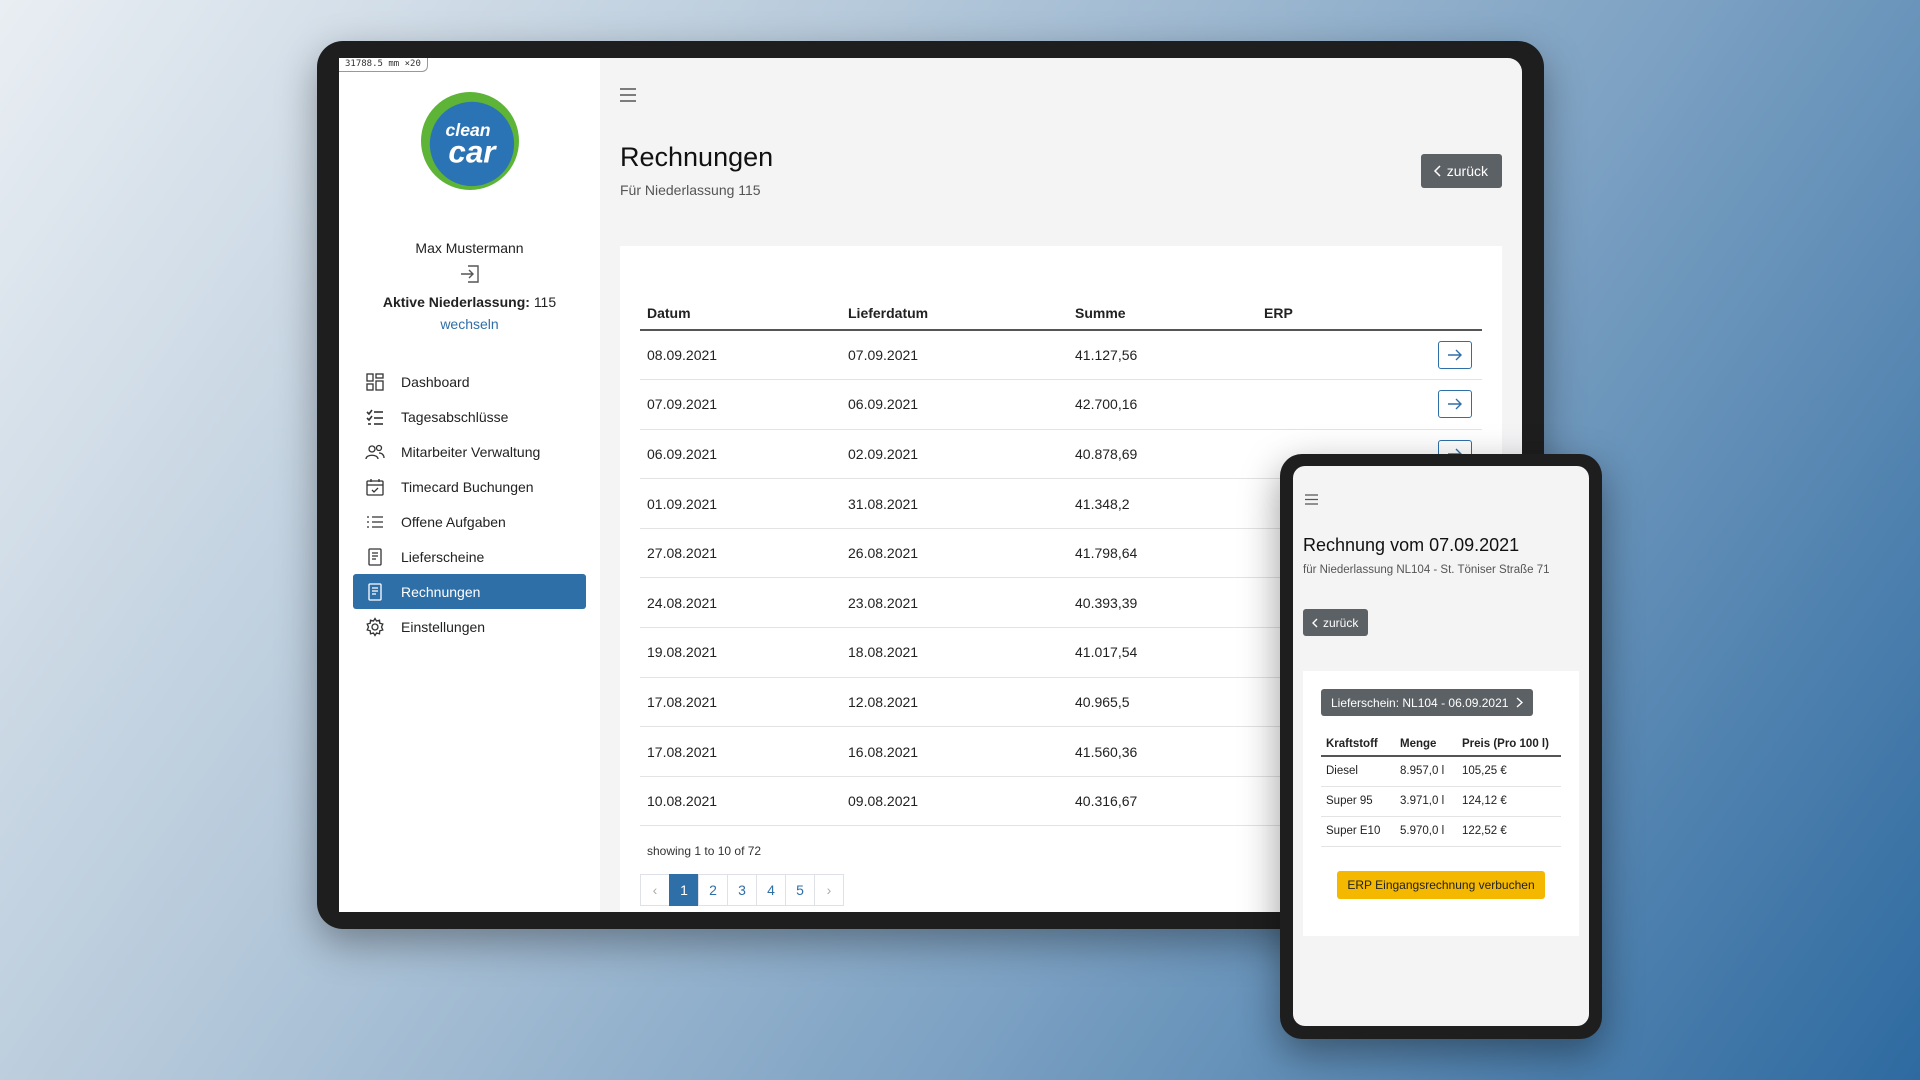  I want to click on column-header-datum: Datum, so click(740, 313).